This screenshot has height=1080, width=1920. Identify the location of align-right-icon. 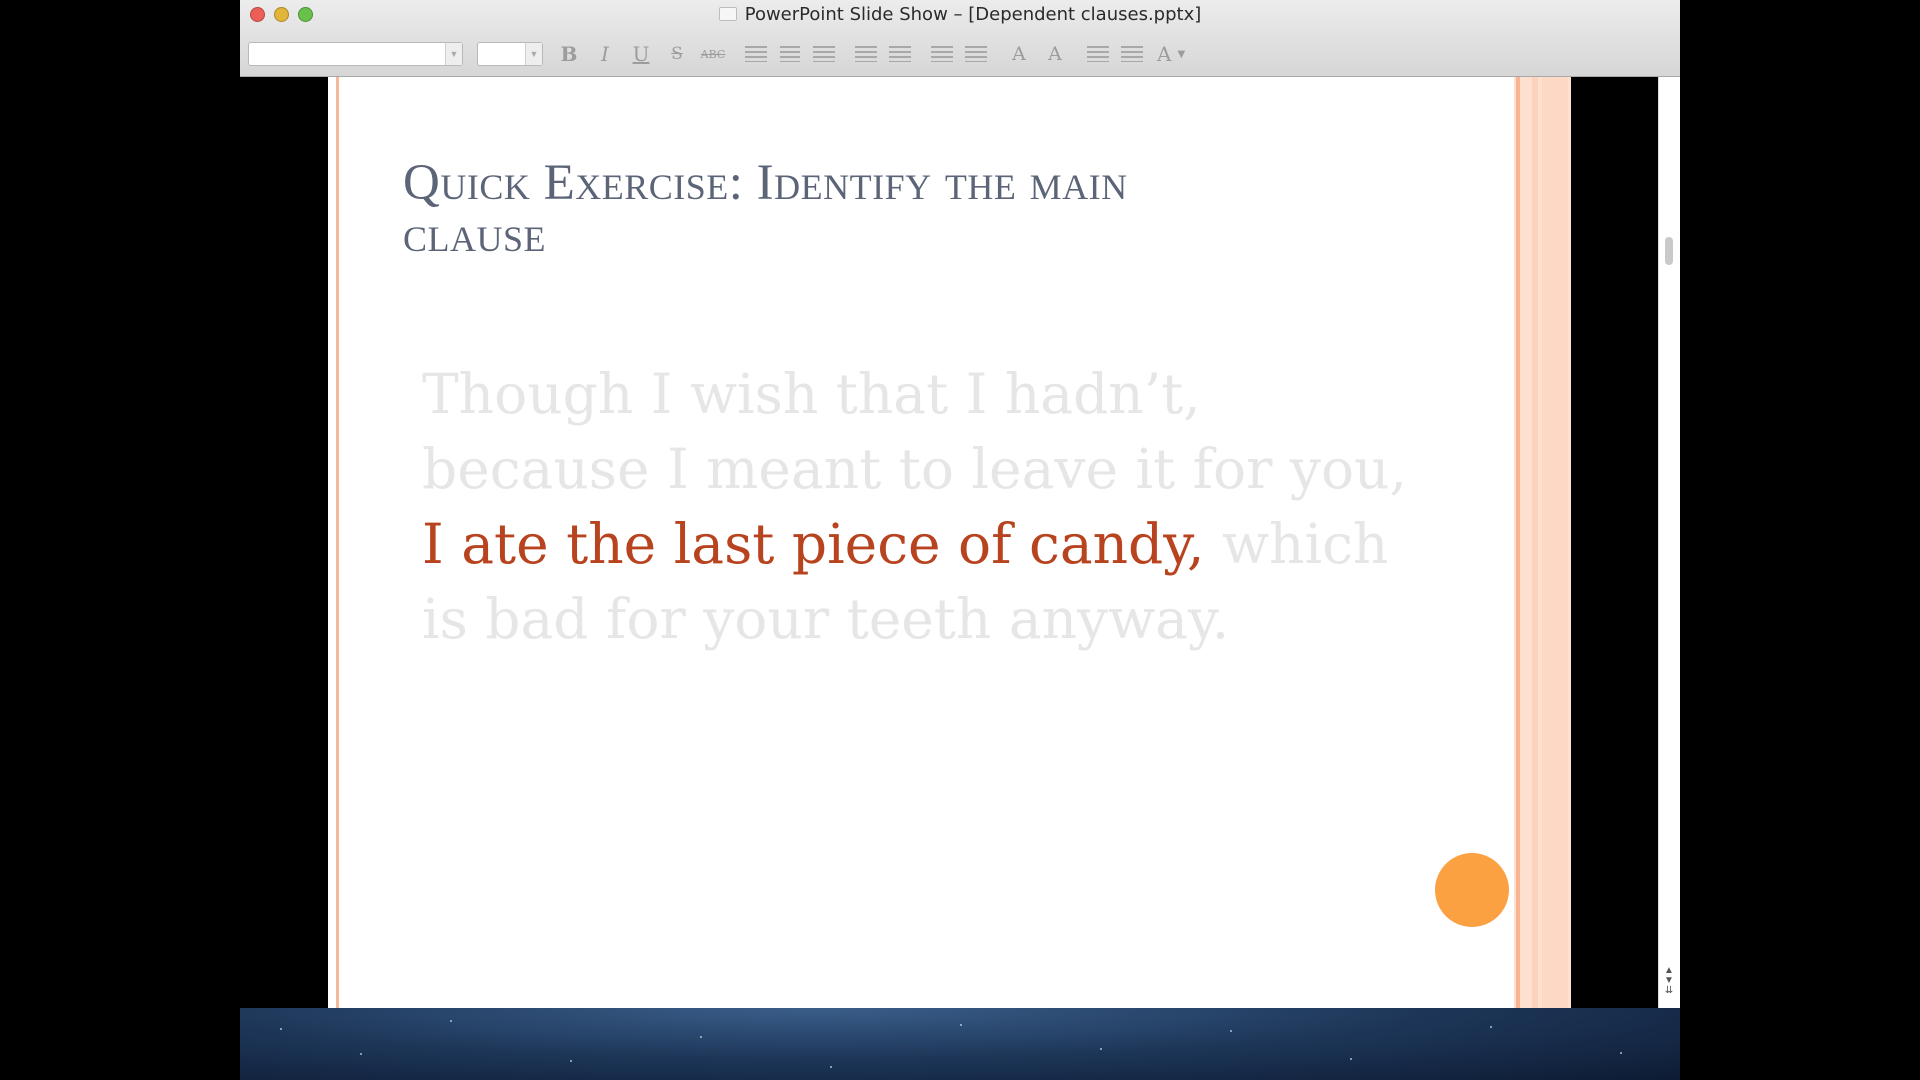
(824, 54).